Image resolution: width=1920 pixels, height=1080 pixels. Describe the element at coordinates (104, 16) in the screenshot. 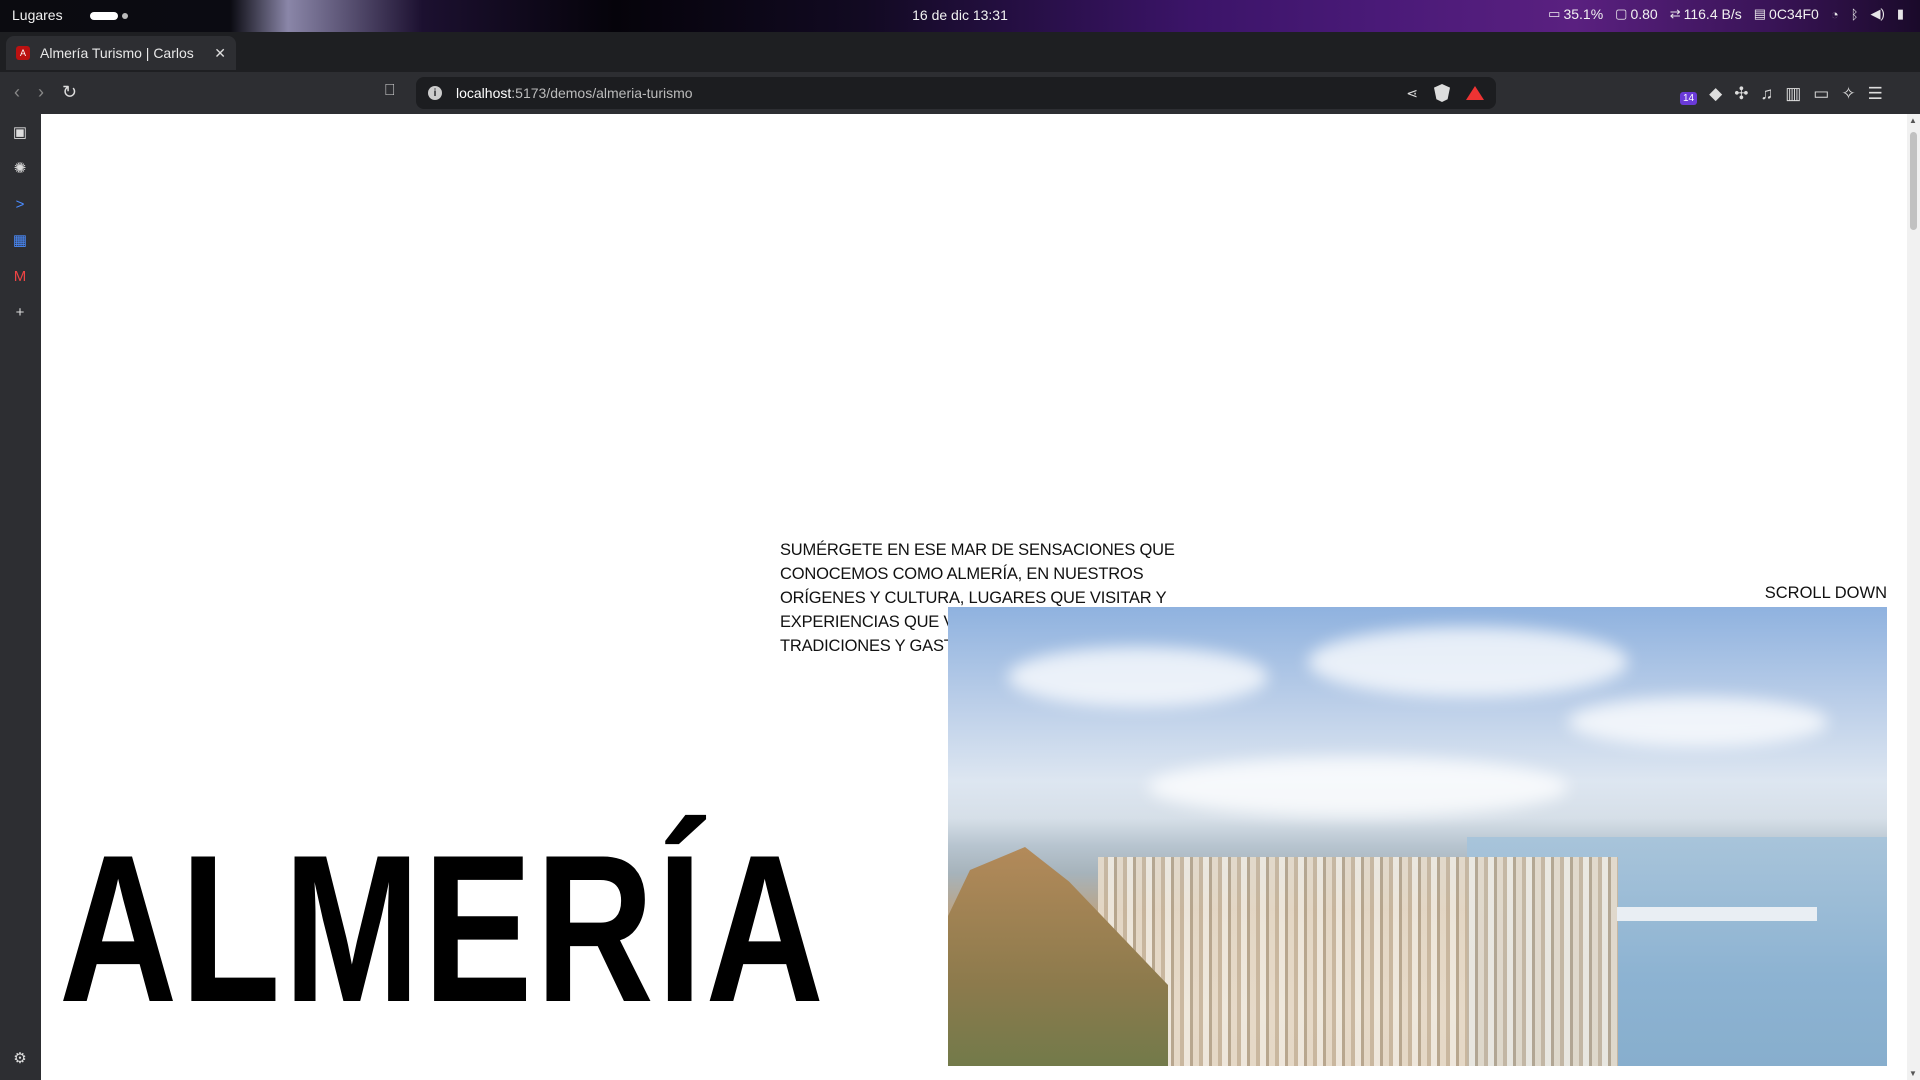

I see `workspace-active` at that location.